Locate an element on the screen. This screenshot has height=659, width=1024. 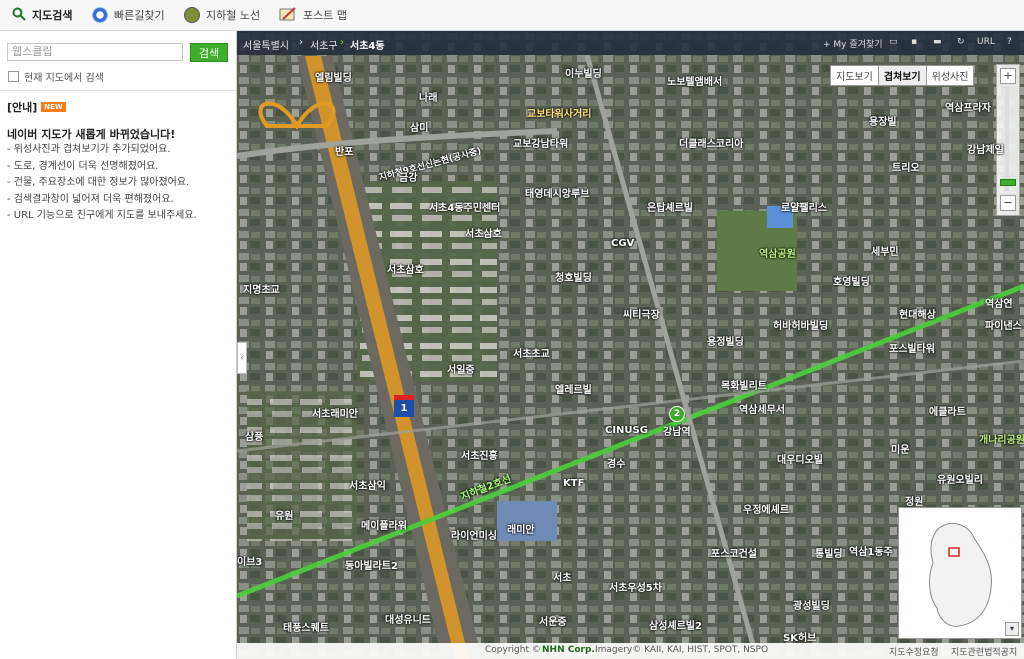
tab-satellite-view: 위성사진 is located at coordinates (950, 75).